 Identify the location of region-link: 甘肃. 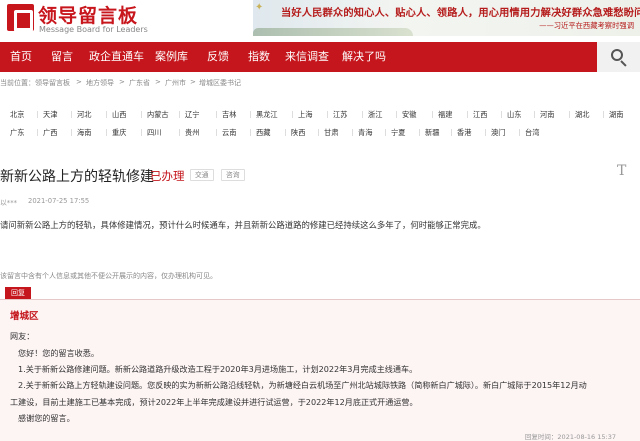
(331, 133).